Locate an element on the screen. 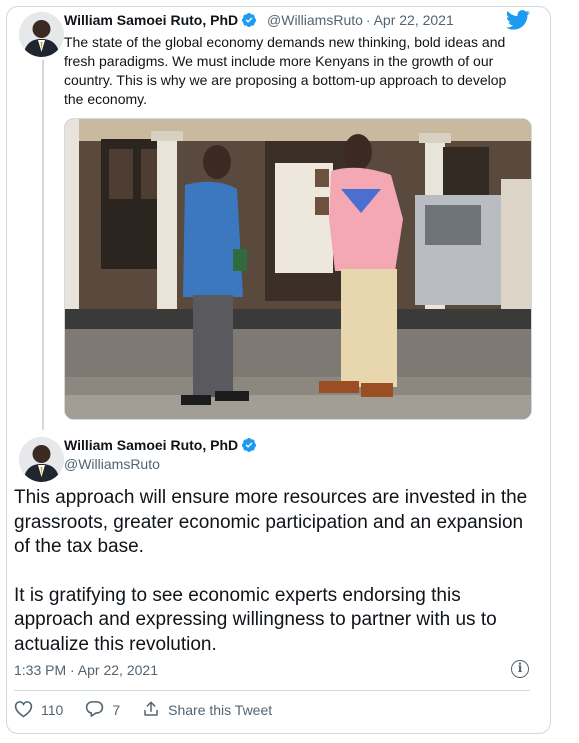 The width and height of the screenshot is (579, 743). share-icon is located at coordinates (155, 710).